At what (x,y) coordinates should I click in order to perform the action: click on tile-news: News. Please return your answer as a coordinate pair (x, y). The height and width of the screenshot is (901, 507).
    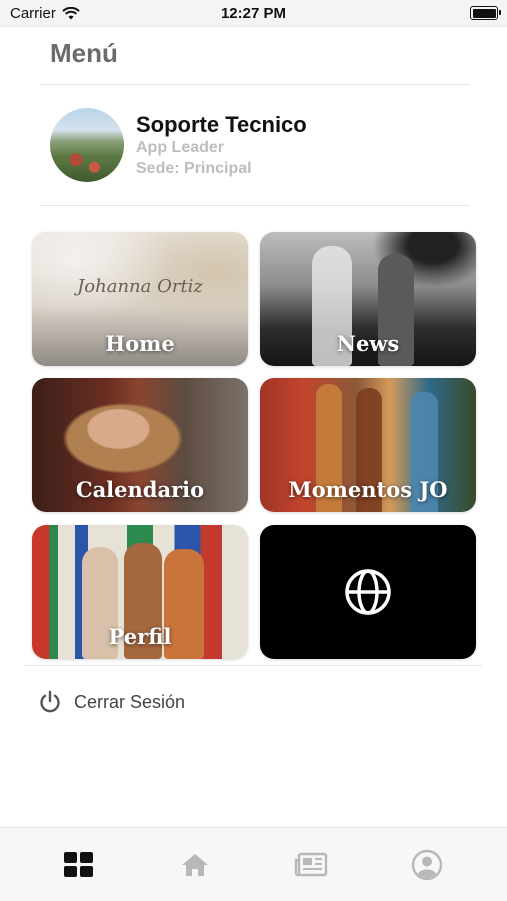
    Looking at the image, I should click on (368, 299).